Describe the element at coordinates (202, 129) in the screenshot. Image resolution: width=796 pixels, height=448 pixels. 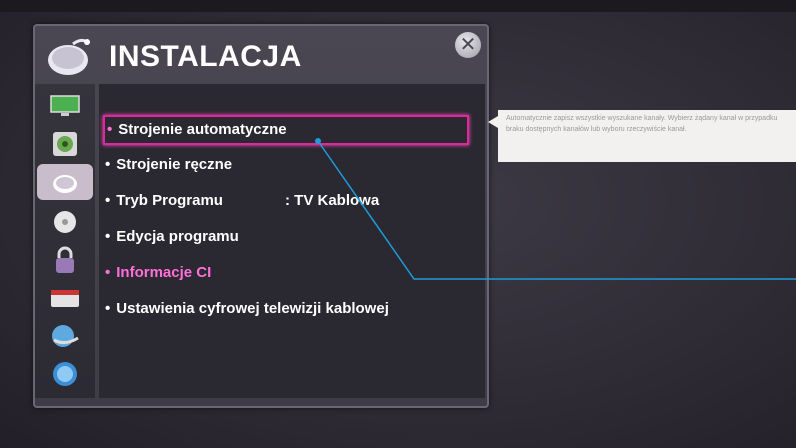
I see `menu-item-label: Strojenie automatyczne` at that location.